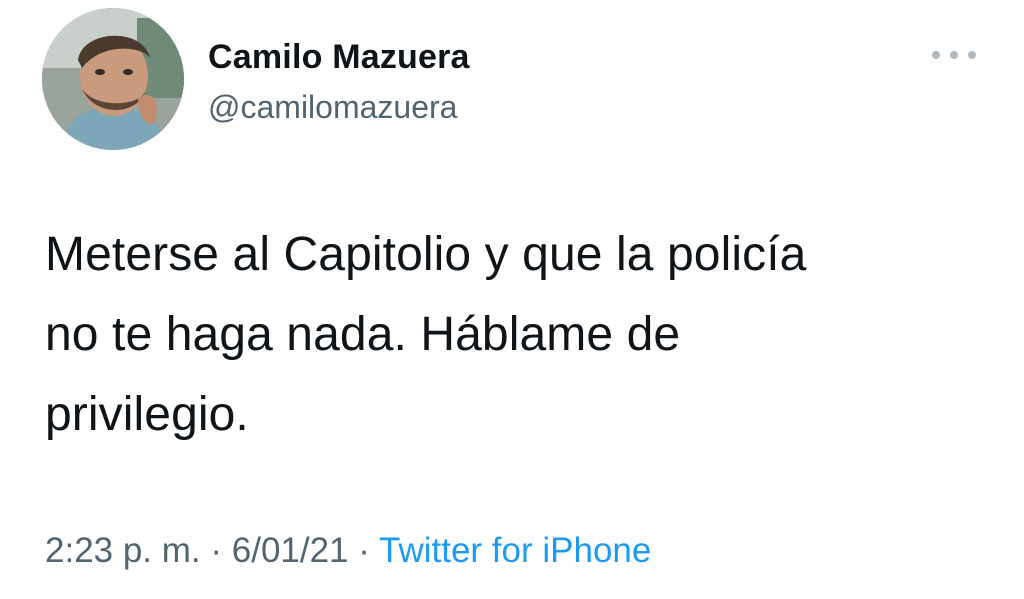 The height and width of the screenshot is (599, 1024). I want to click on avatar-photo, so click(113, 79).